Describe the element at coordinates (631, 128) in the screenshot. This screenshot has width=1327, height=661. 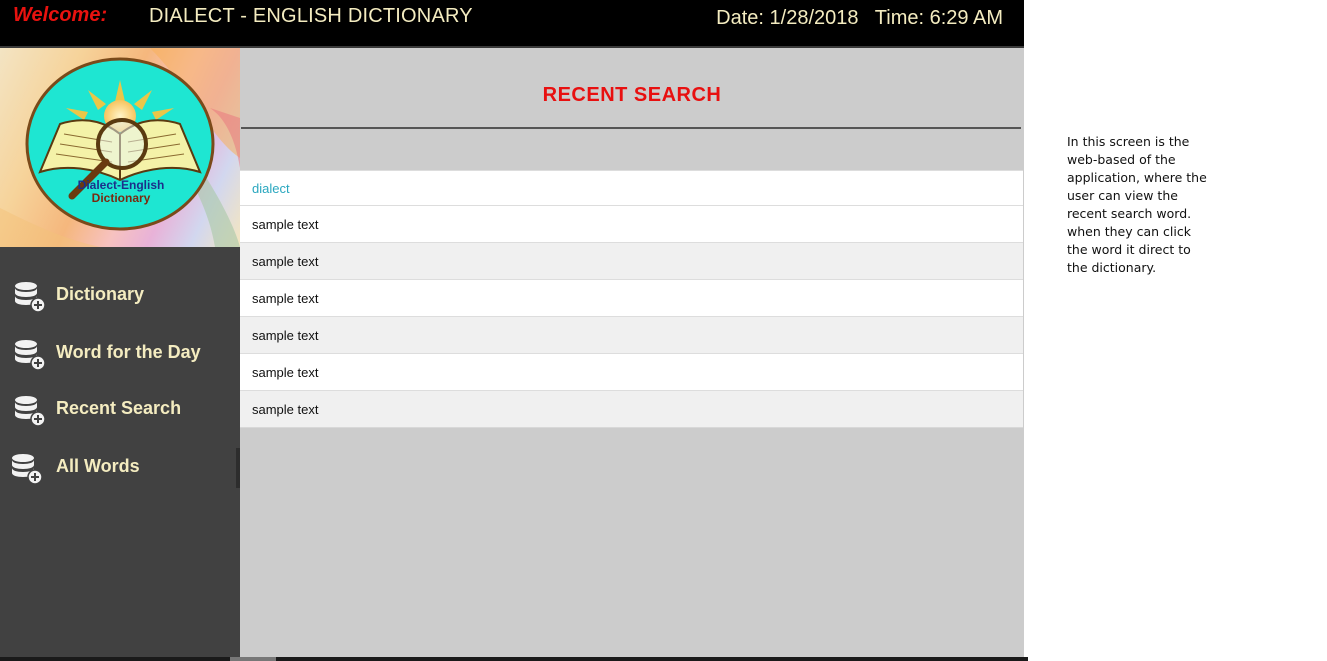
I see `heading-divider` at that location.